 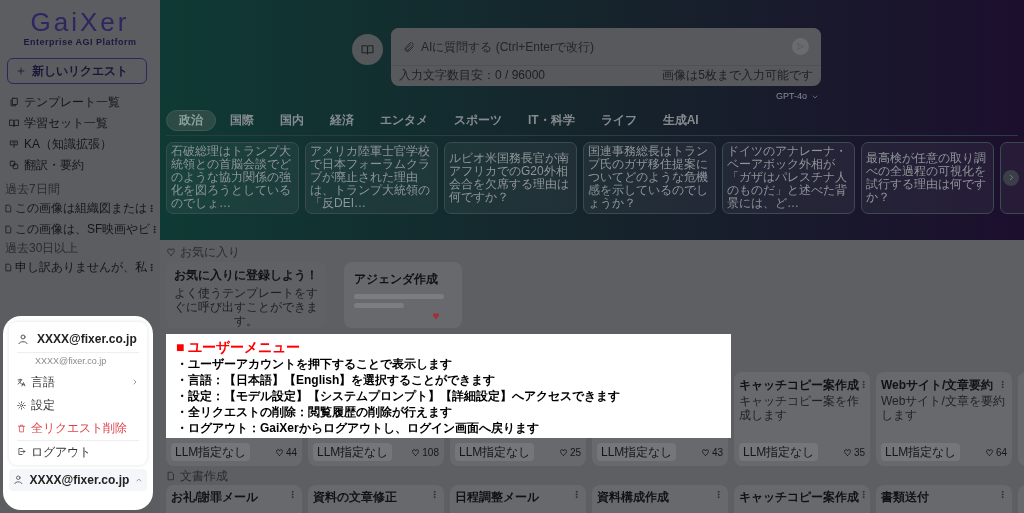 What do you see at coordinates (799, 408) in the screenshot?
I see `card-description: キャッチコピー案を作成します` at bounding box center [799, 408].